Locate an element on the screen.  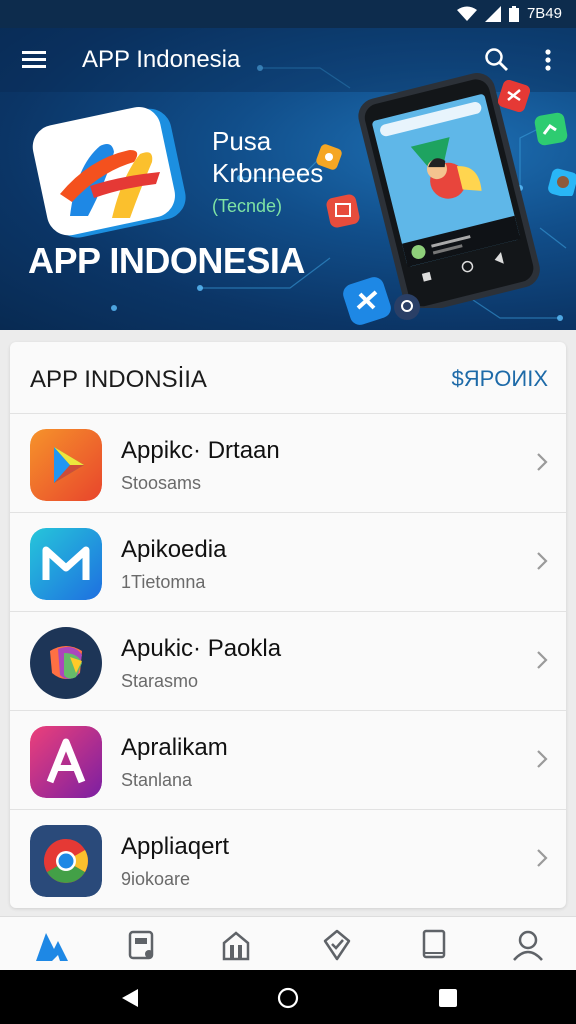
nav-store is located at coordinates (236, 945).